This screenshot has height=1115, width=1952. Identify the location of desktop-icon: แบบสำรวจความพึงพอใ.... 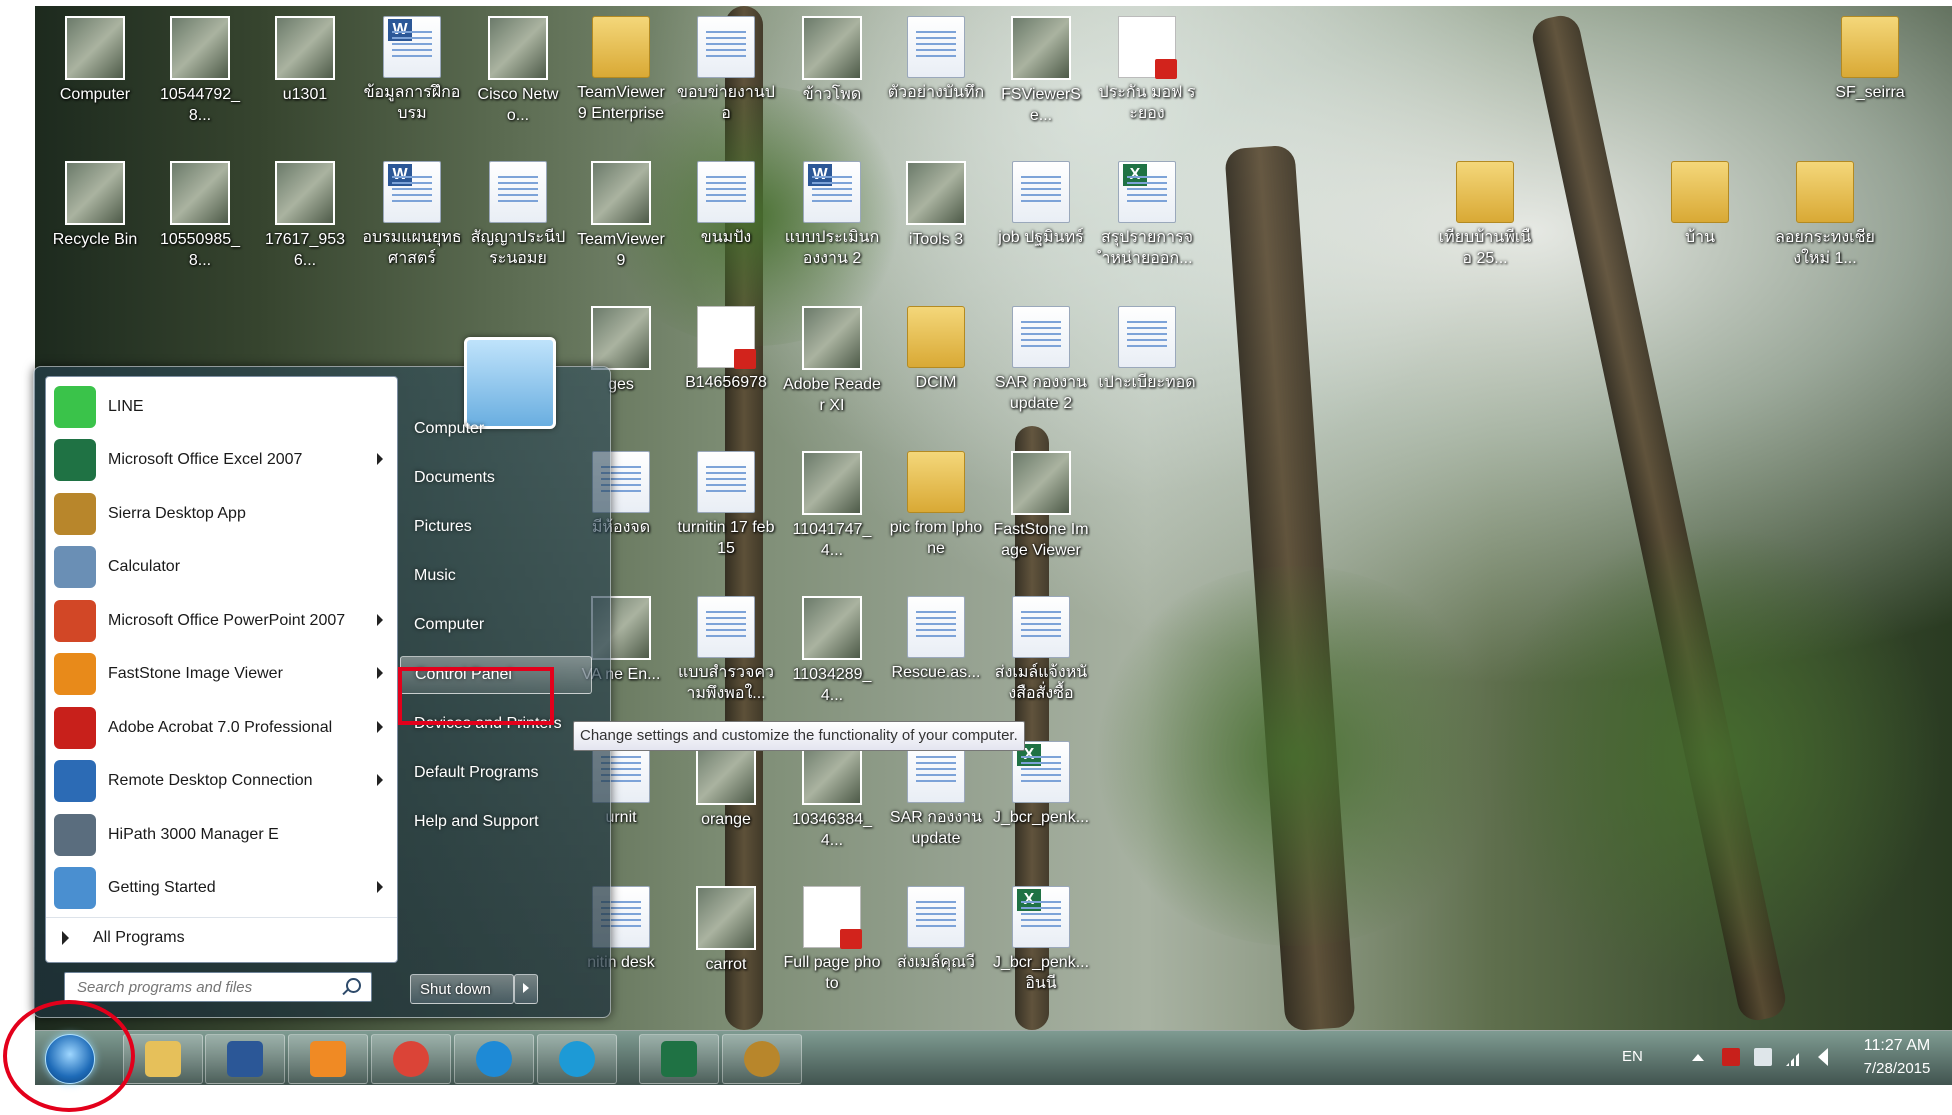
(726, 650).